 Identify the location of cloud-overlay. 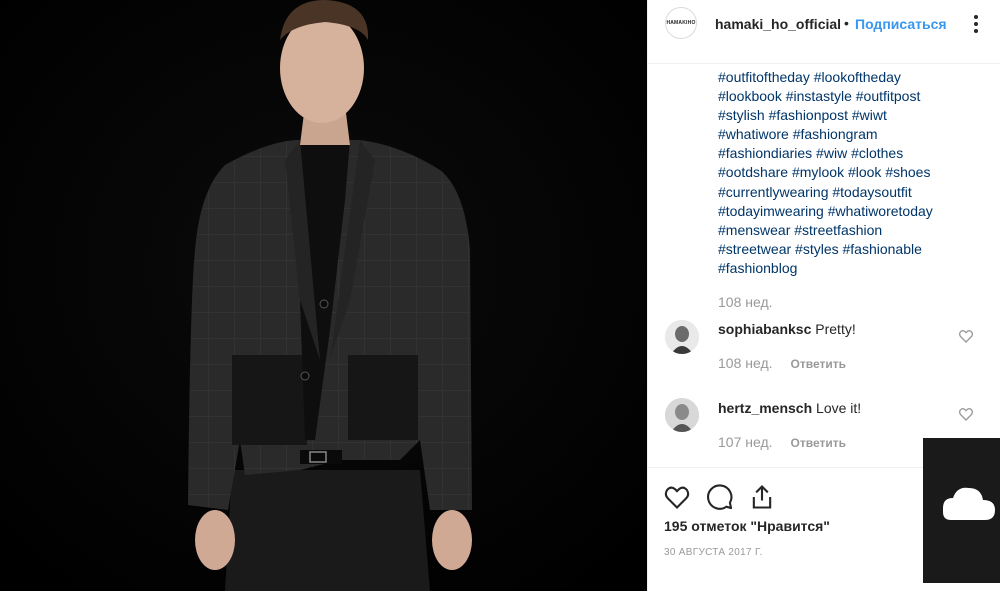
(961, 510).